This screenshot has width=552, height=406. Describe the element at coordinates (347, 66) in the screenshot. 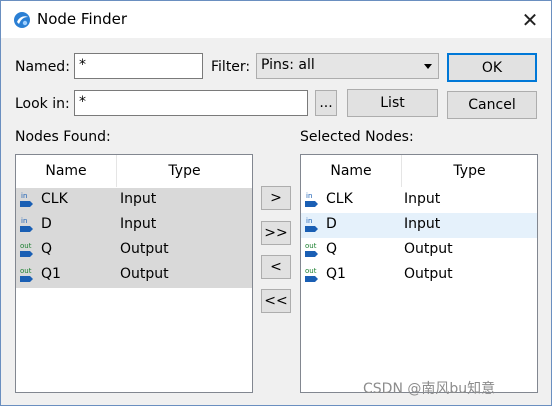

I see `filter-select: Pins: all` at that location.